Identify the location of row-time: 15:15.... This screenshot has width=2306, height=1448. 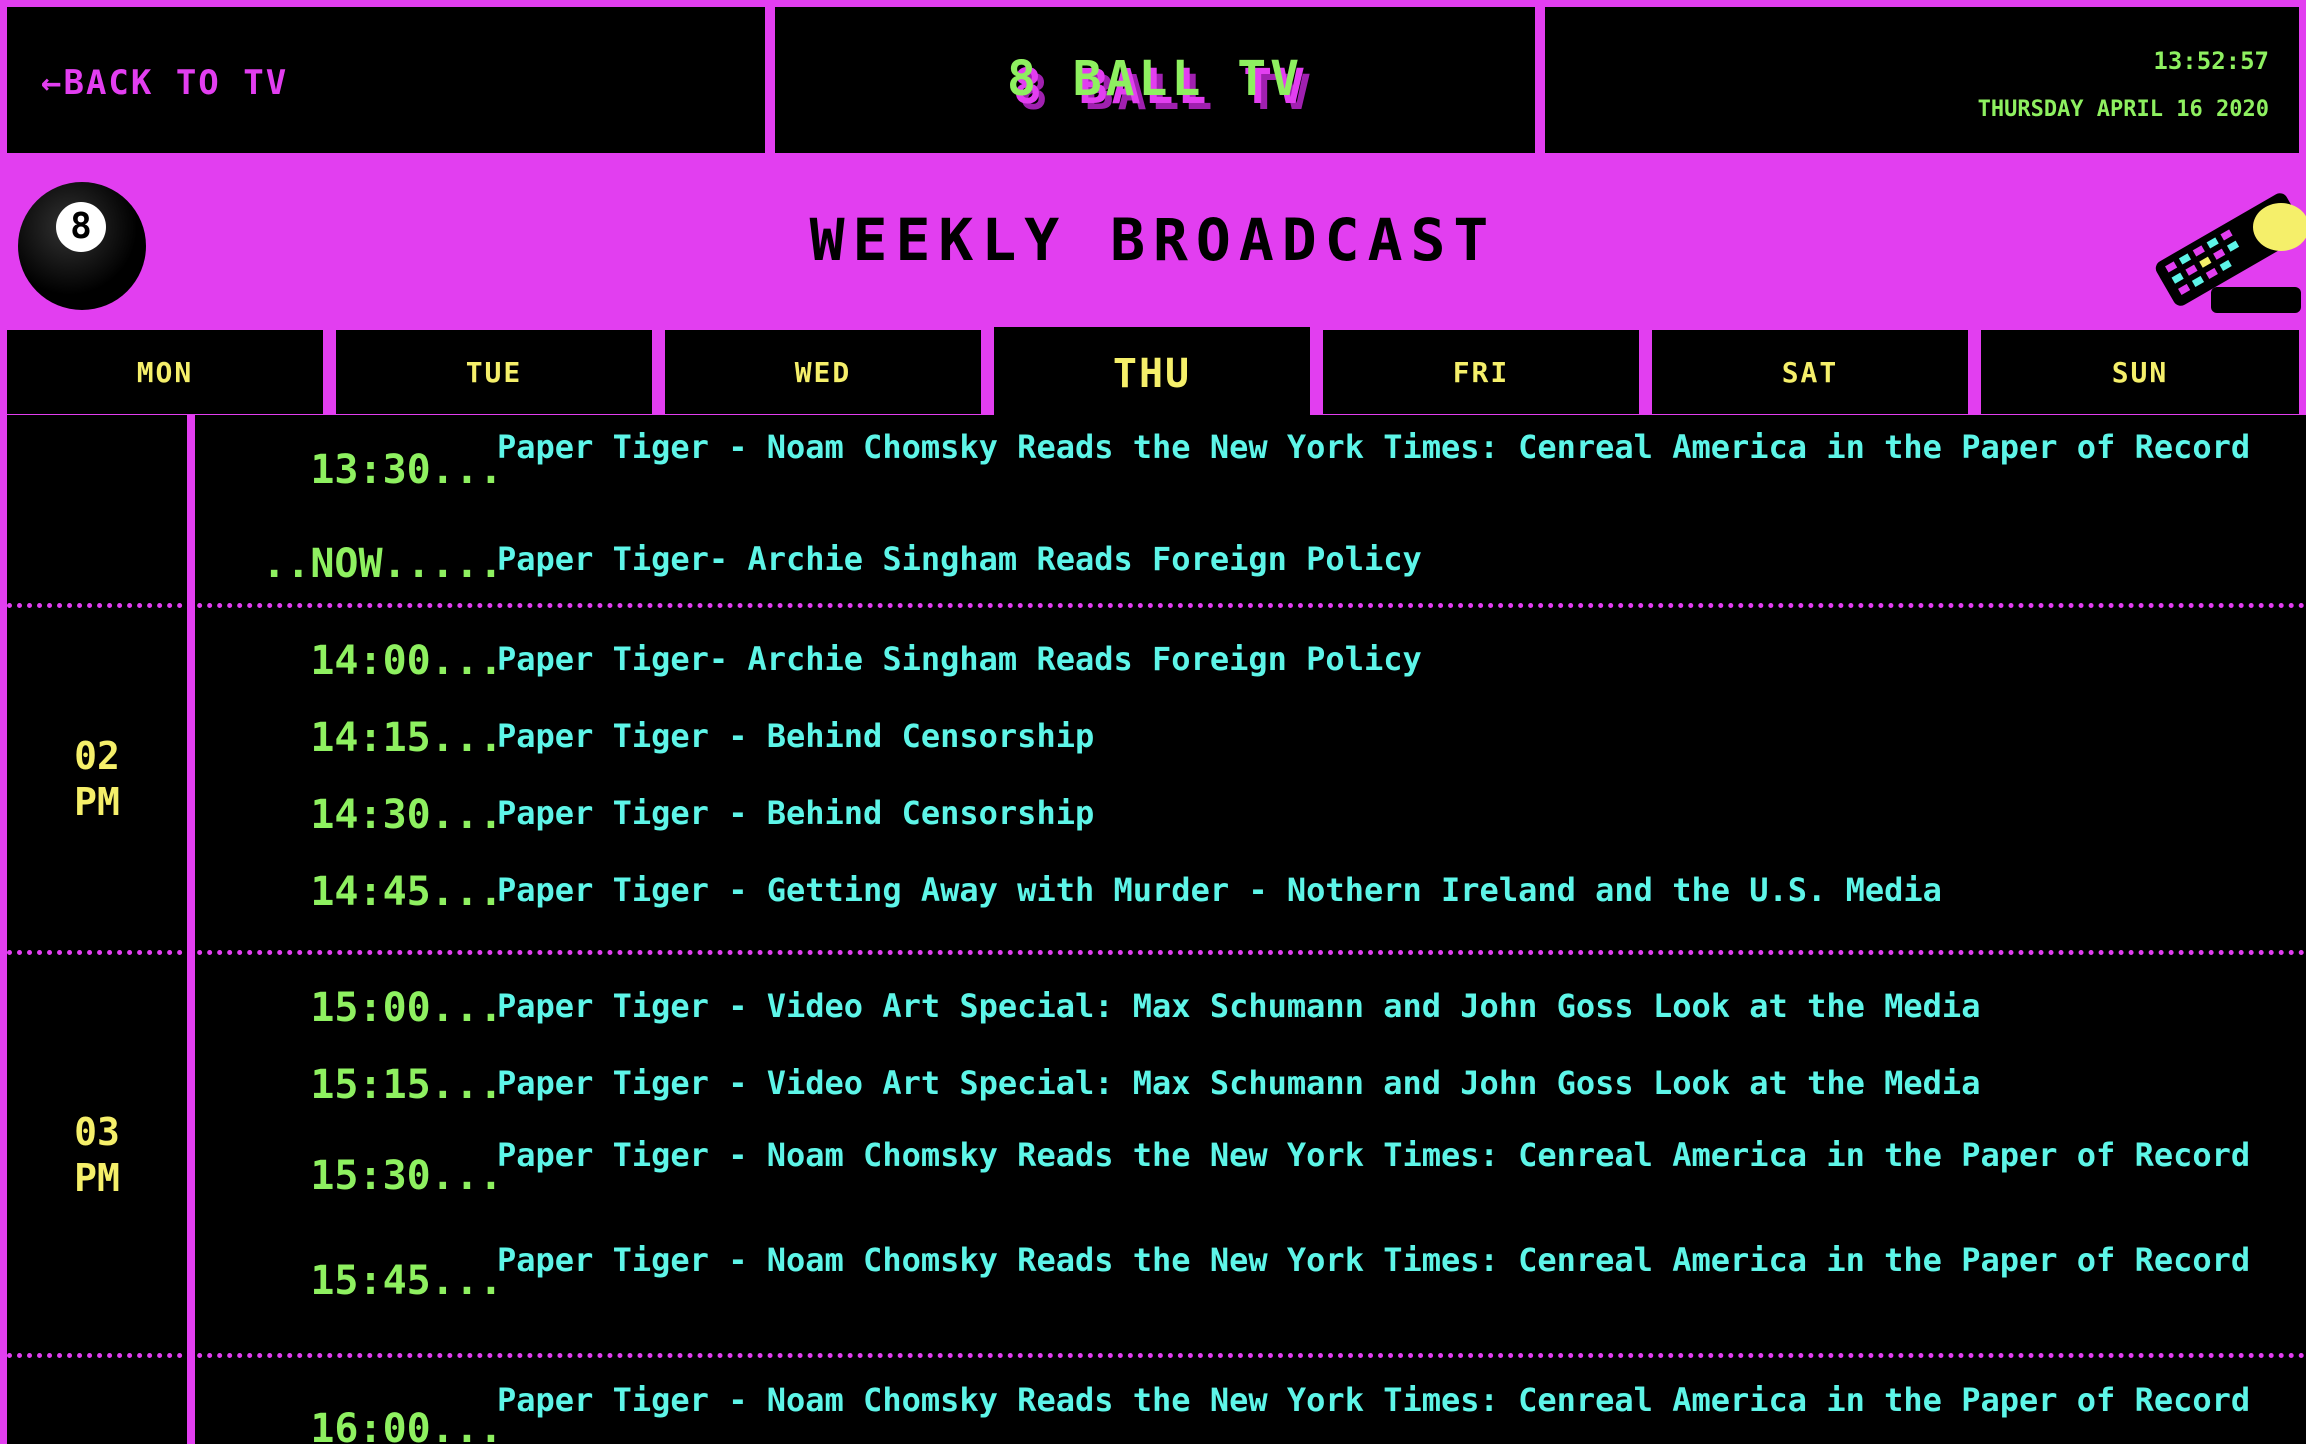
(406, 1085).